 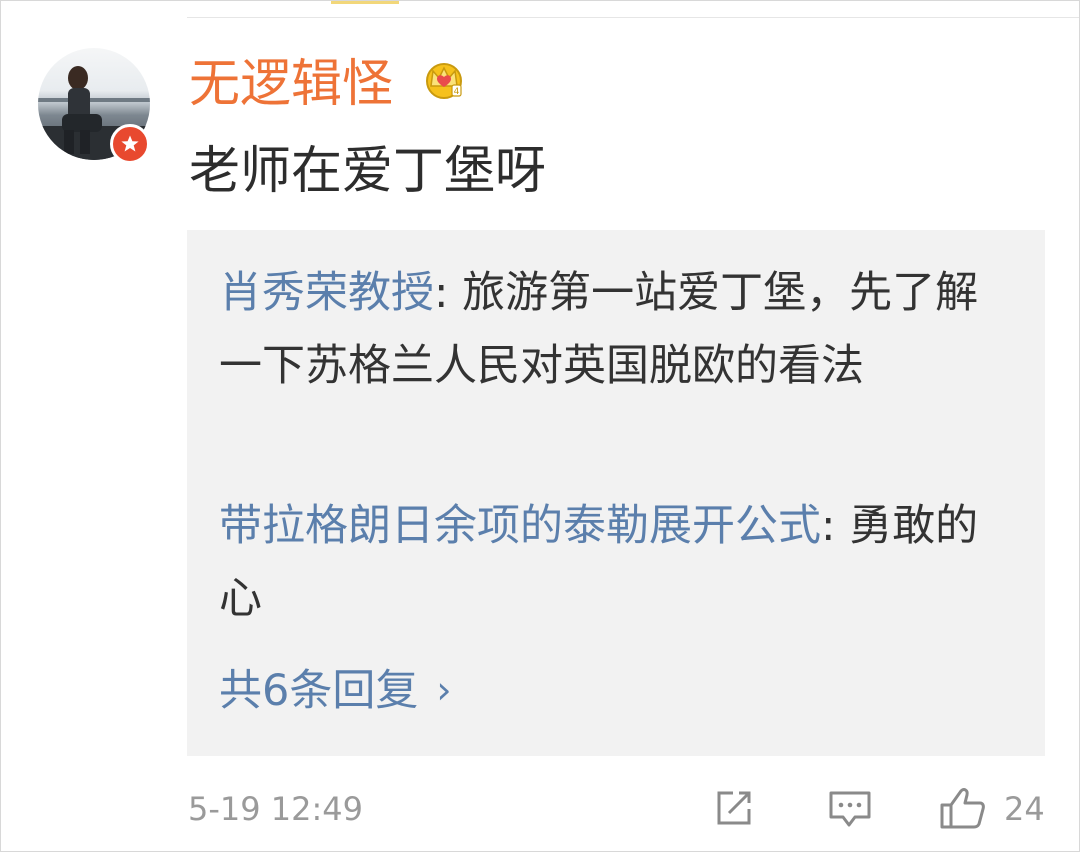 I want to click on like-icon, so click(x=963, y=808).